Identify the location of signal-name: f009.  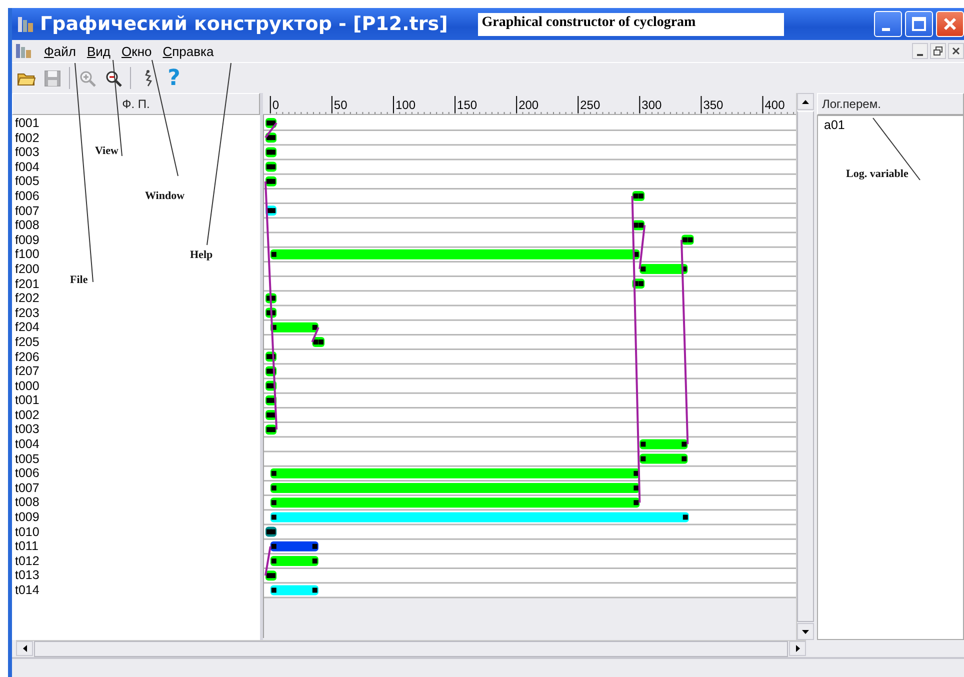
(27, 240).